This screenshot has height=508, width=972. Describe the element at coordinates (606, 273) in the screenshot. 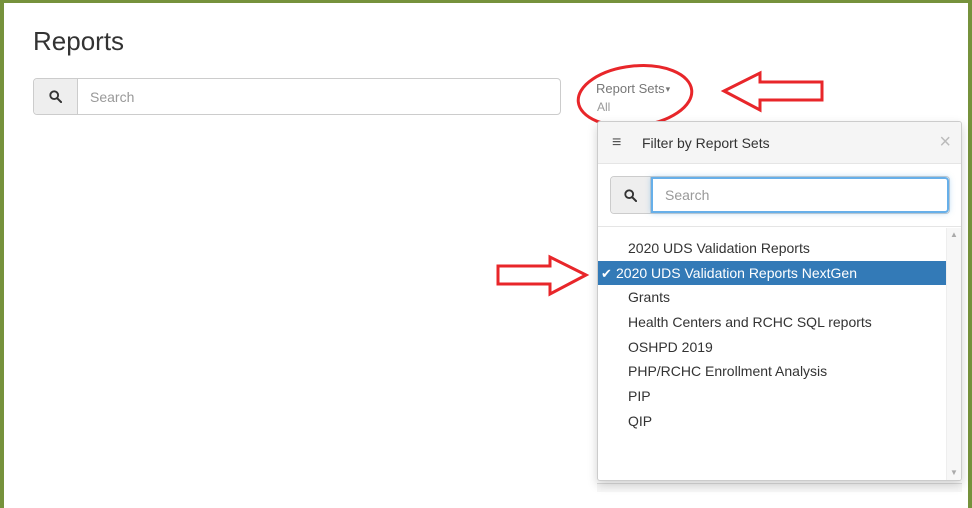

I see `checkmark-icon: ✔` at that location.